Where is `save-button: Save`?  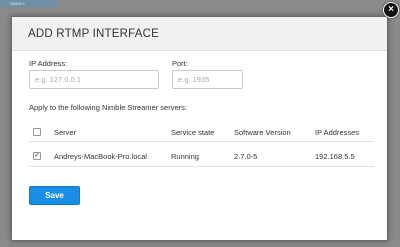 save-button: Save is located at coordinates (54, 195).